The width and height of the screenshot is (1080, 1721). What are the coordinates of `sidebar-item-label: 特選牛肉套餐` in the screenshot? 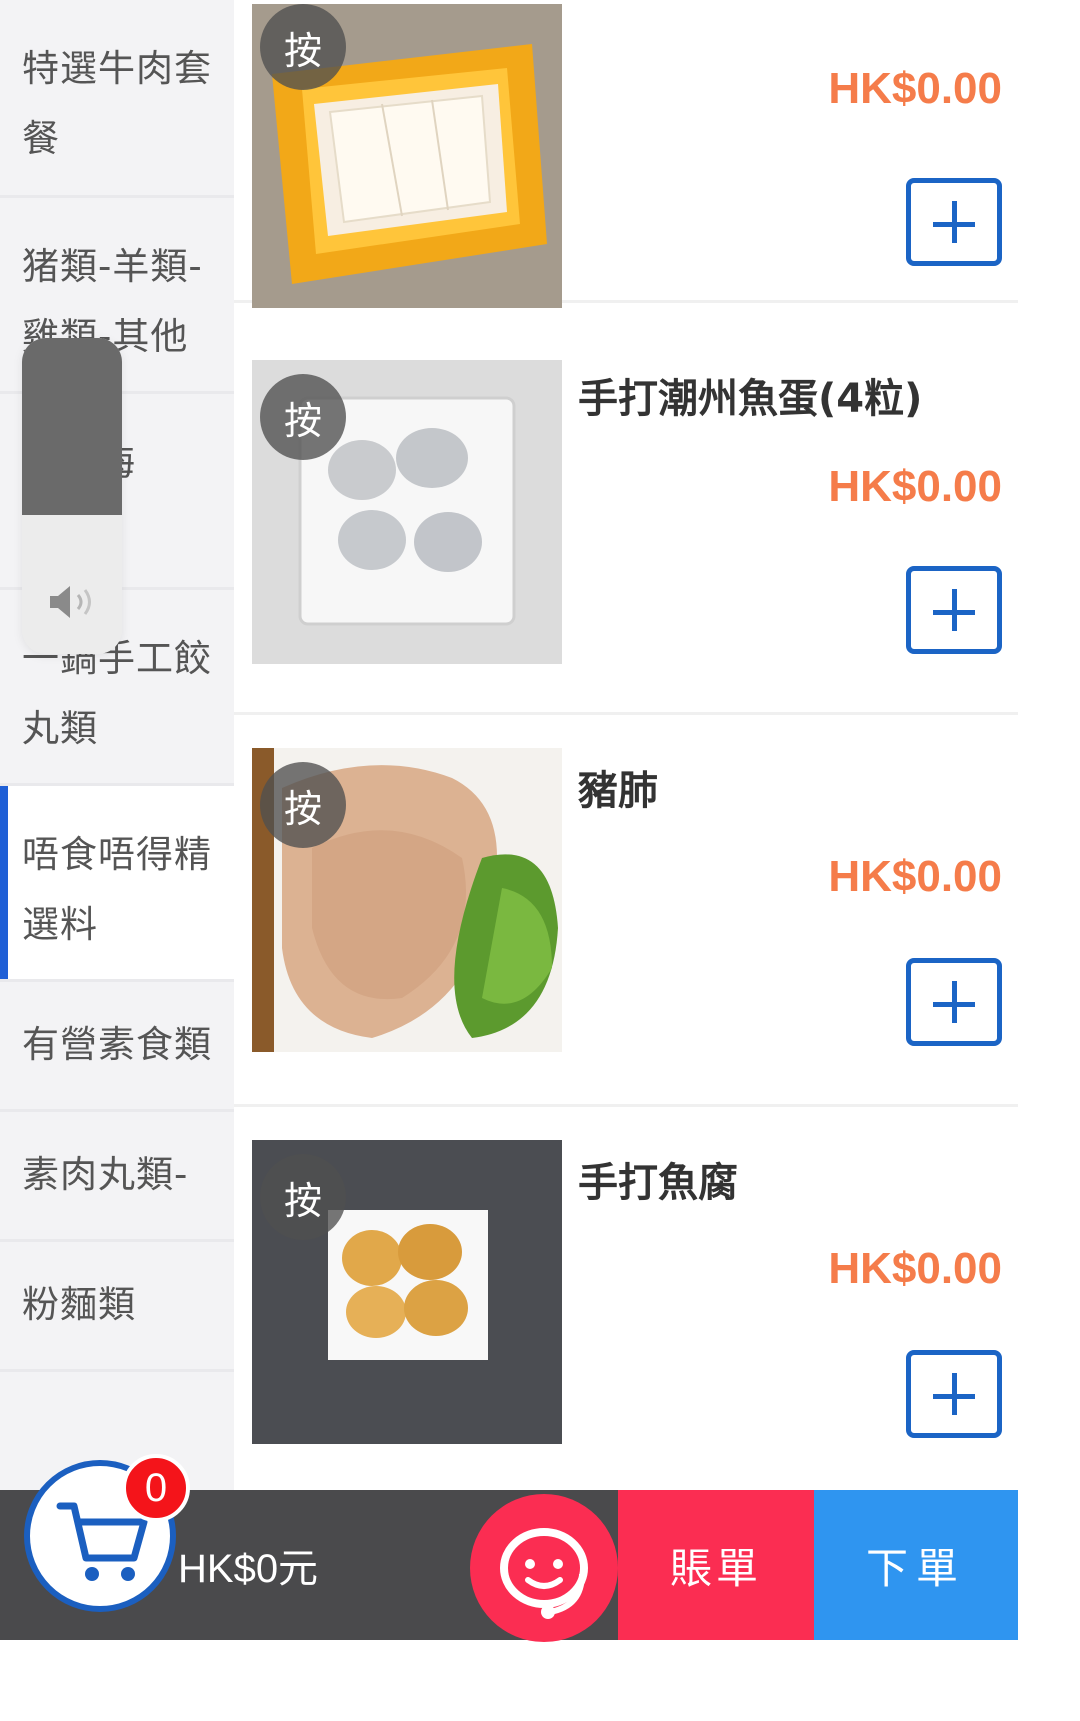 It's located at (117, 103).